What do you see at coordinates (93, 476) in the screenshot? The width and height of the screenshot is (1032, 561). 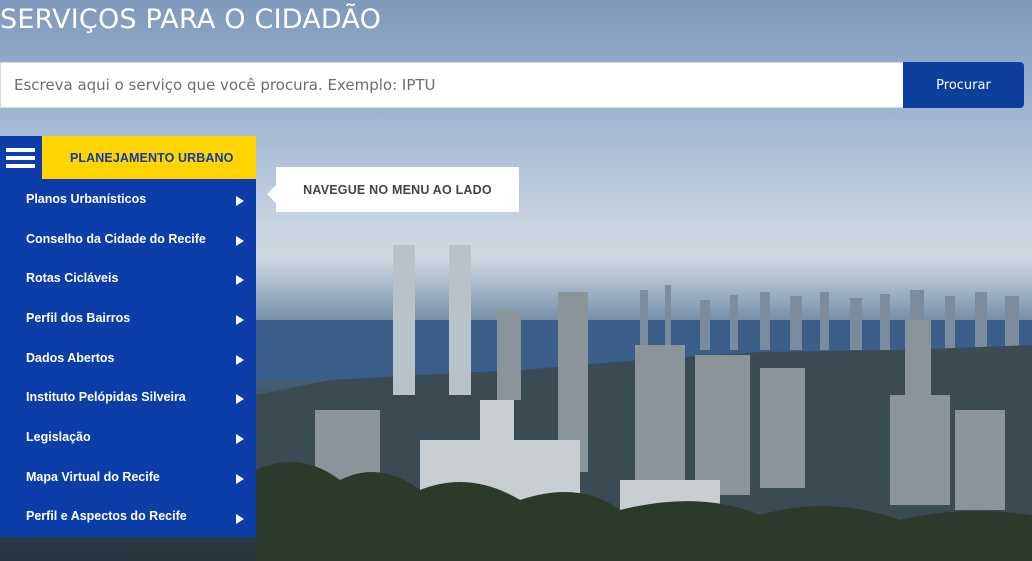 I see `menu-item-label: Mapa Virtual do Recife` at bounding box center [93, 476].